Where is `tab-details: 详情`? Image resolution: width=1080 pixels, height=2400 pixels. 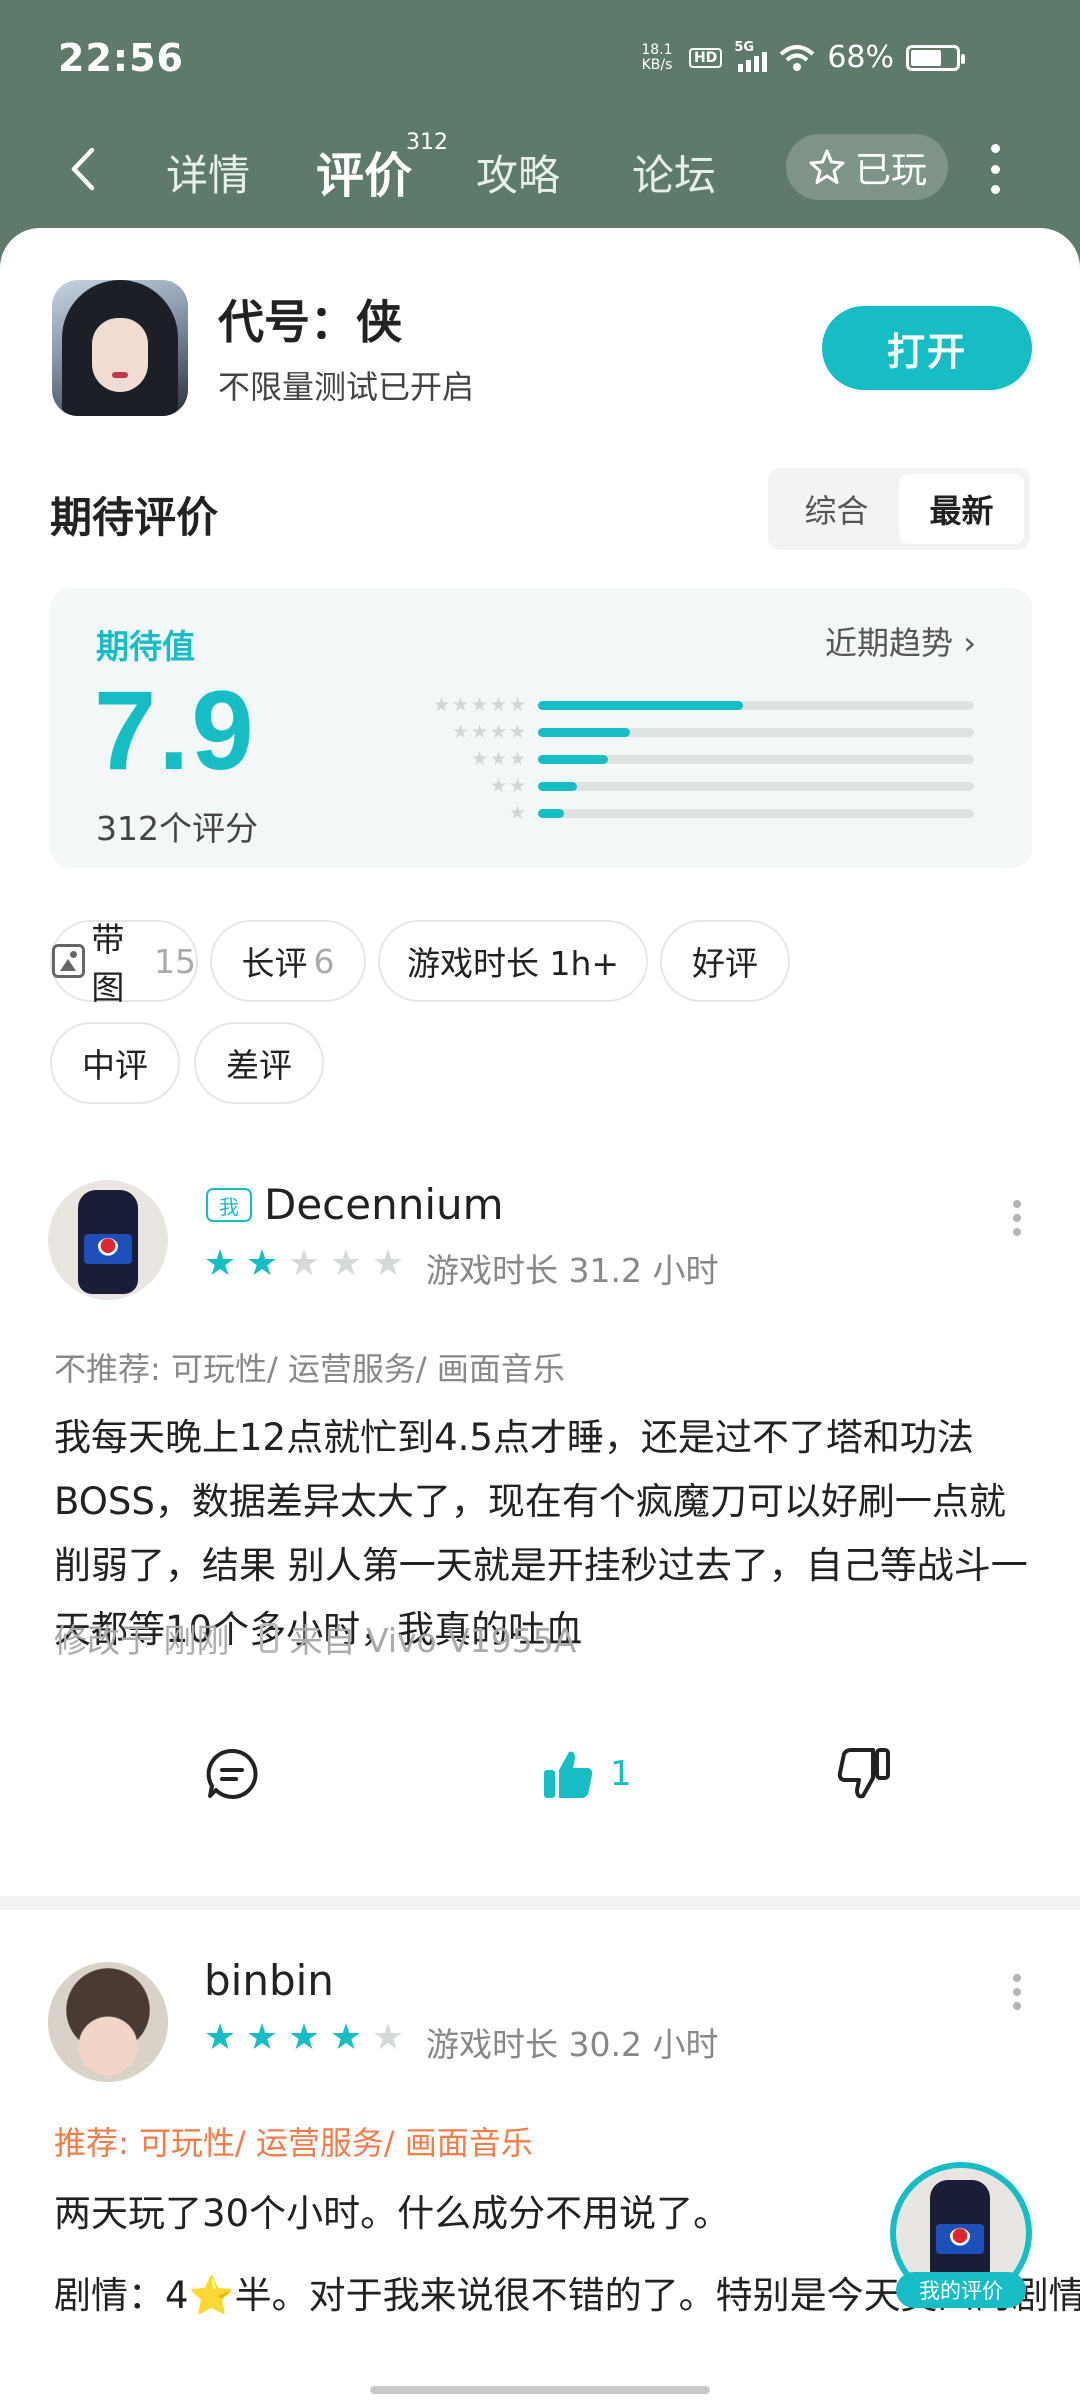
tab-details: 详情 is located at coordinates (208, 172).